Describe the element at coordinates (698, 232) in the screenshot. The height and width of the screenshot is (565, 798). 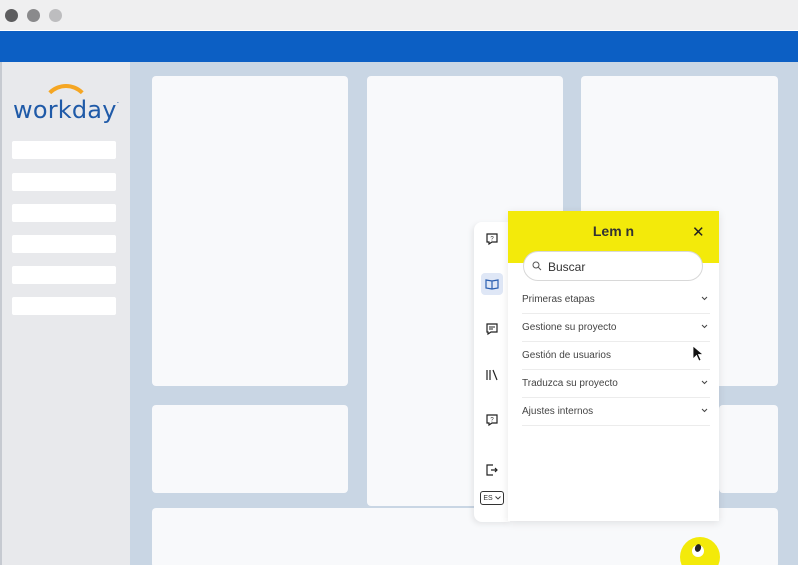
I see `close-icon: ✕` at that location.